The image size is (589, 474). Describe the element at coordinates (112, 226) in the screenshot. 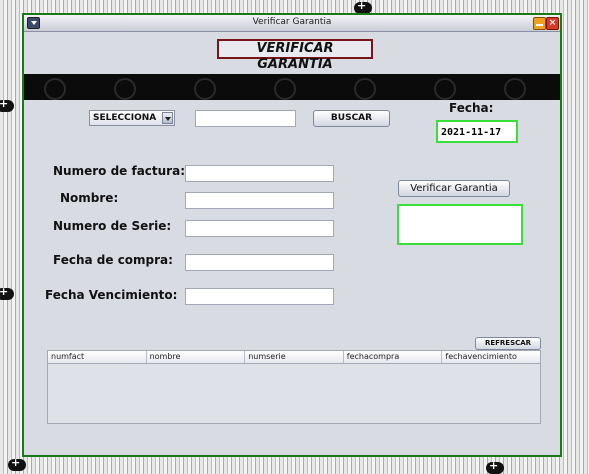

I see `serial-number-label: Numero de Serie:` at that location.